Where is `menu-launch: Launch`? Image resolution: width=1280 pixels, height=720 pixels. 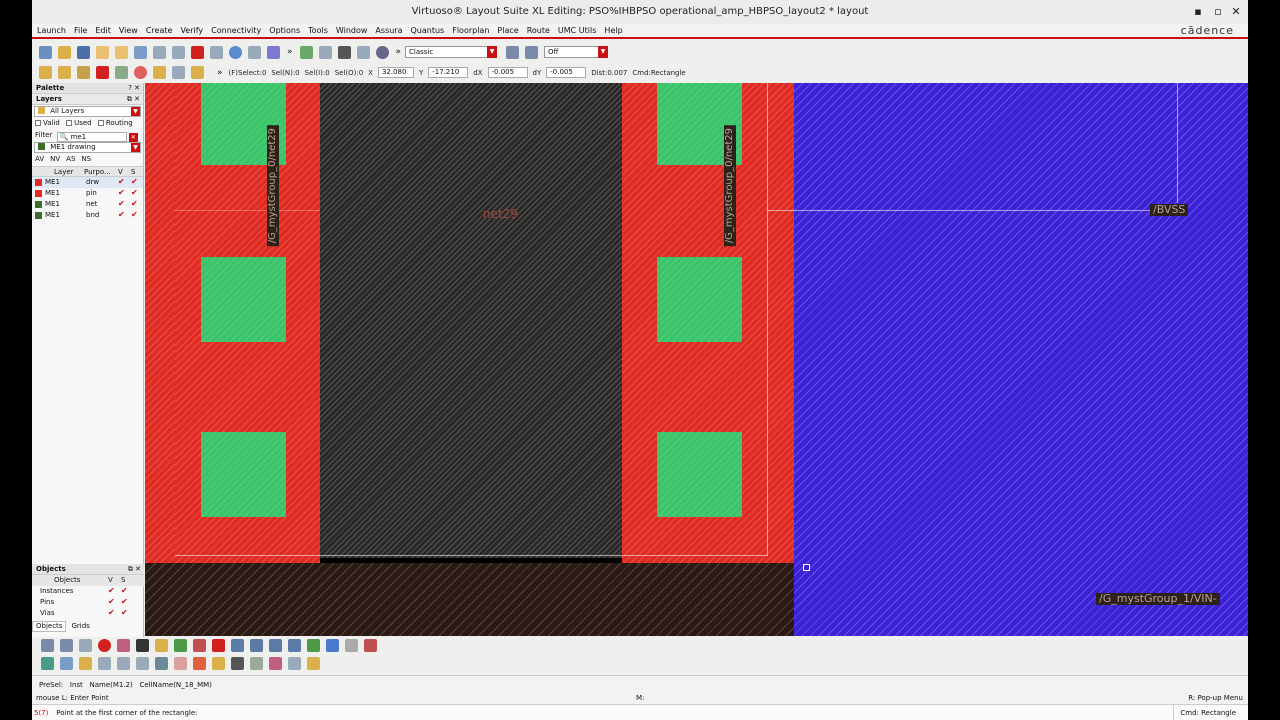 menu-launch: Launch is located at coordinates (51, 30).